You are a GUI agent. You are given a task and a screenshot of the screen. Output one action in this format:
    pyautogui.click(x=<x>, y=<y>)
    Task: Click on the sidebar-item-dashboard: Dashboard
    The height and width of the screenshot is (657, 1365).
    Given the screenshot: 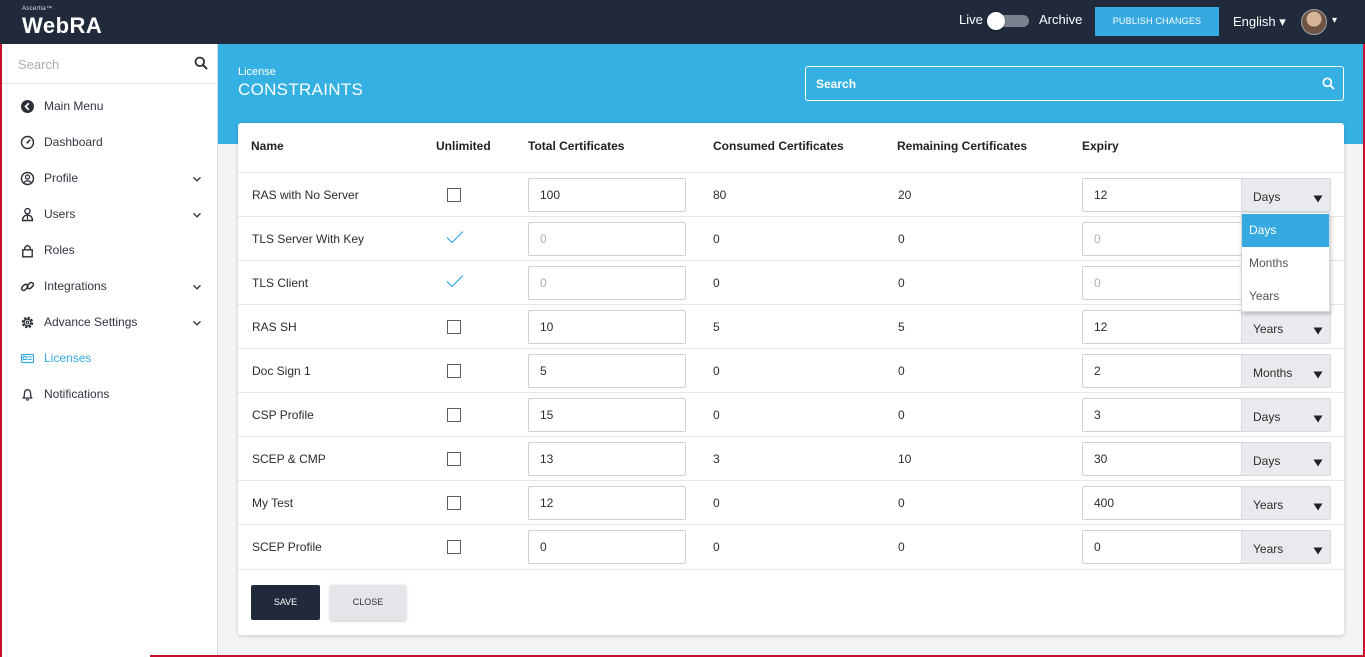 What is the action you would take?
    pyautogui.click(x=110, y=142)
    